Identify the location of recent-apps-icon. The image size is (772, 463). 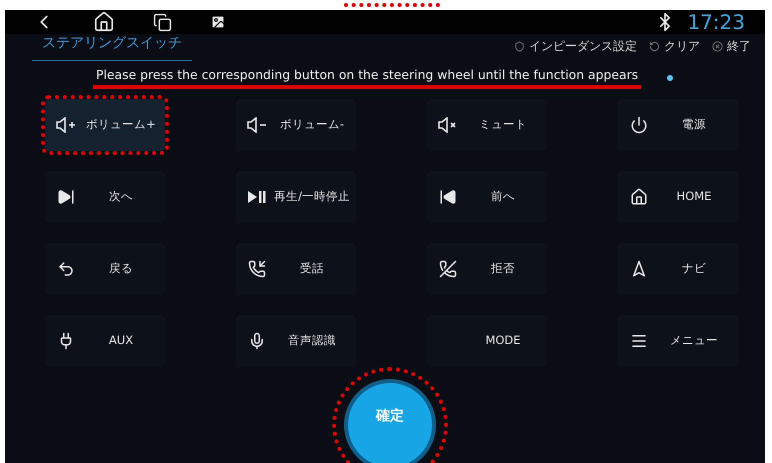
(162, 22).